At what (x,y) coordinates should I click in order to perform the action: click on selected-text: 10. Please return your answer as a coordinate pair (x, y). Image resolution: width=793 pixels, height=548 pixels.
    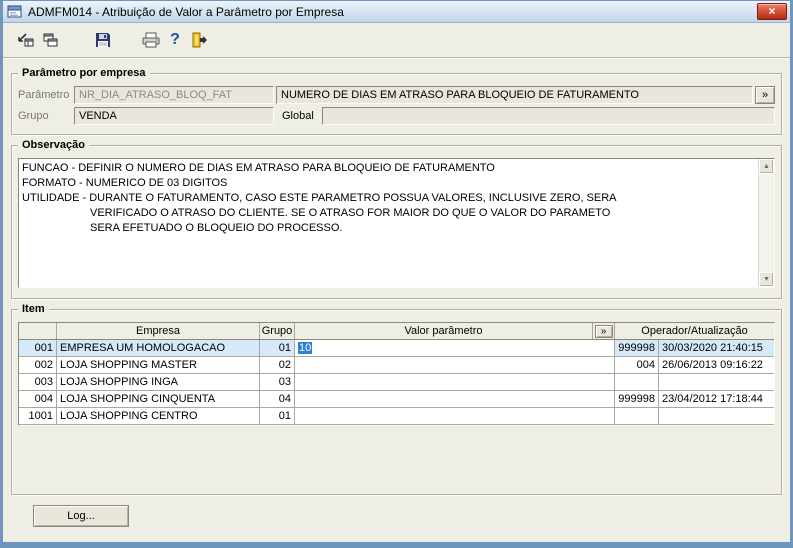
    Looking at the image, I should click on (305, 348).